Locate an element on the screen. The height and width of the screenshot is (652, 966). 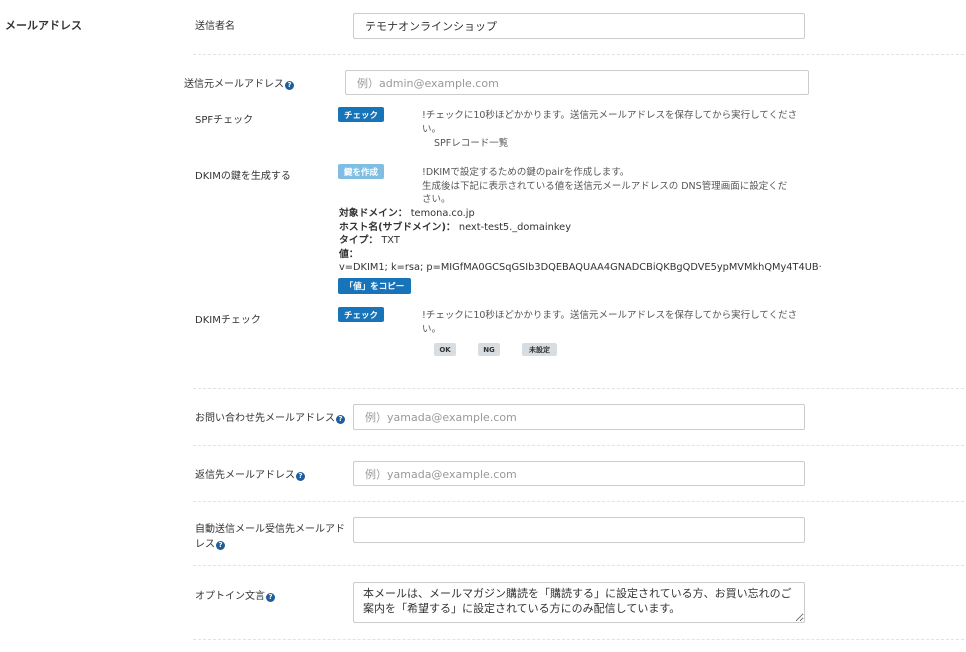
reply-email-input: 例）yamada@example.com is located at coordinates (579, 473).